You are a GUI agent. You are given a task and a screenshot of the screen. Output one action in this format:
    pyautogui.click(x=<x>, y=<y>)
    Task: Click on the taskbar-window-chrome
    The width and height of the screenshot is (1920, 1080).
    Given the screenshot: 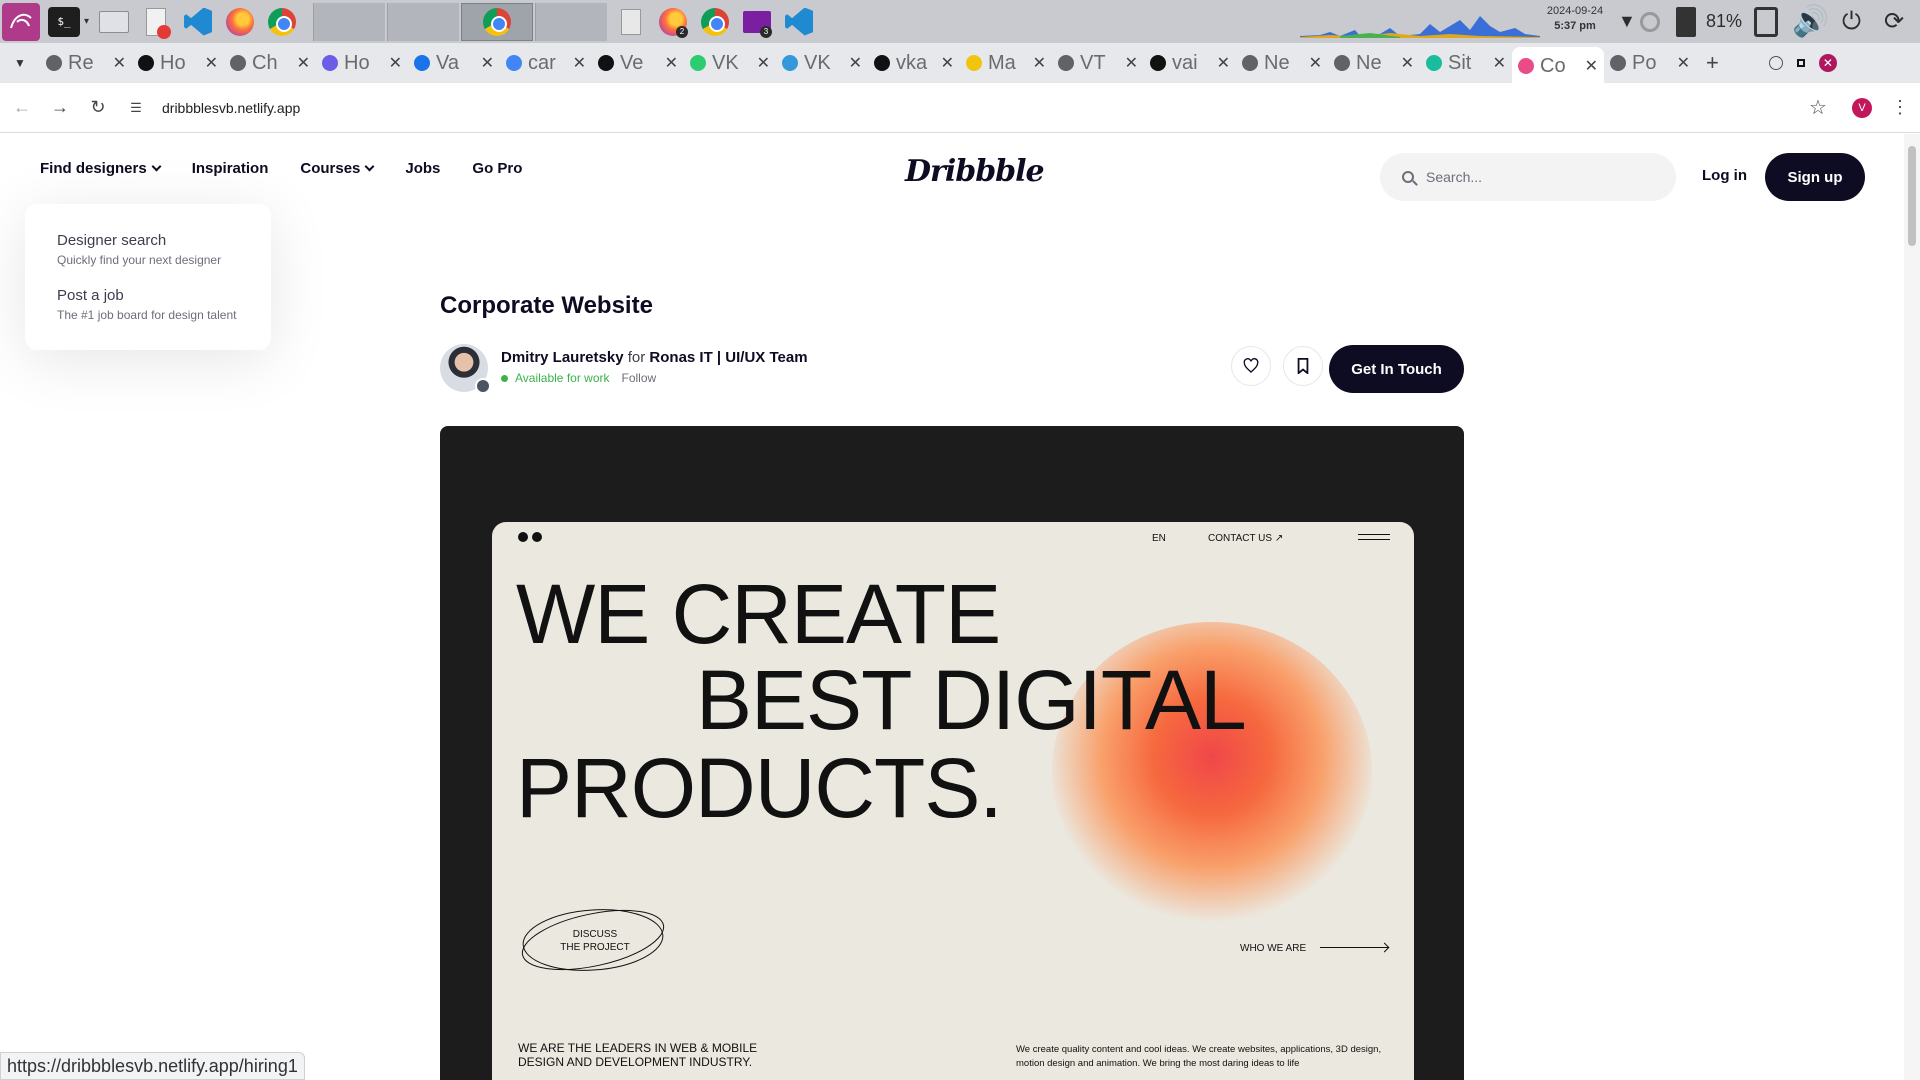 What is the action you would take?
    pyautogui.click(x=497, y=21)
    